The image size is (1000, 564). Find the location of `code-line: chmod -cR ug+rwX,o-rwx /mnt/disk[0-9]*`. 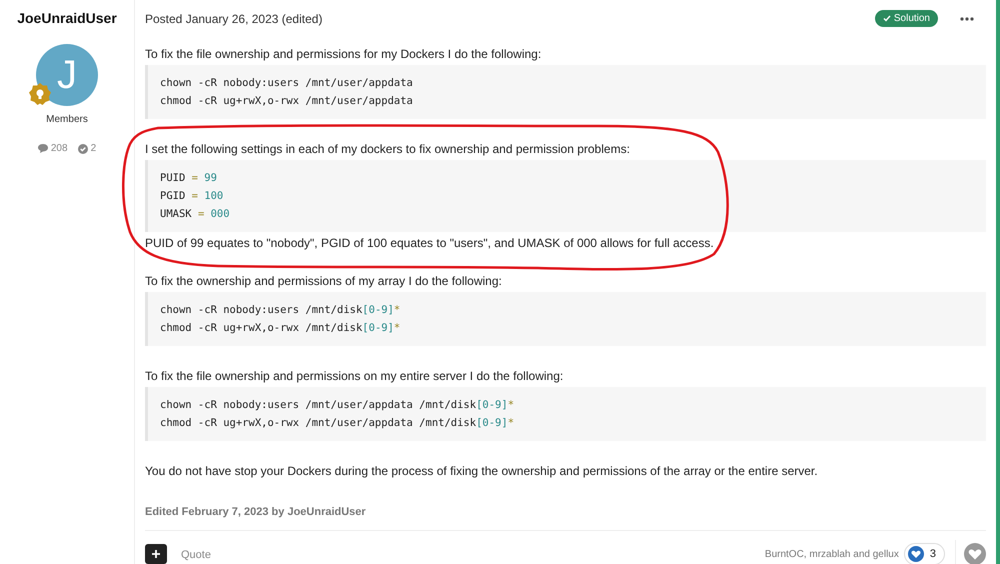

code-line: chmod -cR ug+rwX,o-rwx /mnt/disk[0-9]* is located at coordinates (281, 328).